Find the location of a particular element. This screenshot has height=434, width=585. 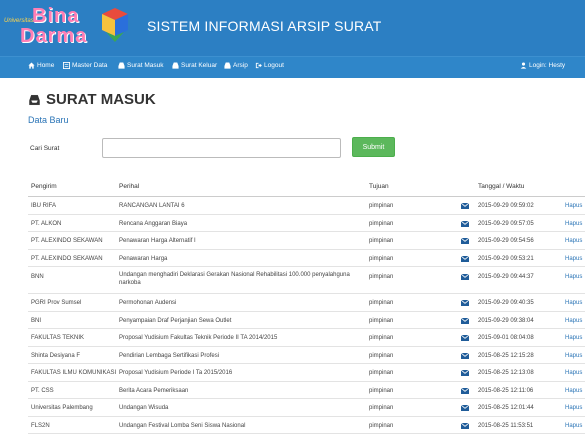

cell-tanggal: 2015-09-29 09:57:05 is located at coordinates (506, 224).